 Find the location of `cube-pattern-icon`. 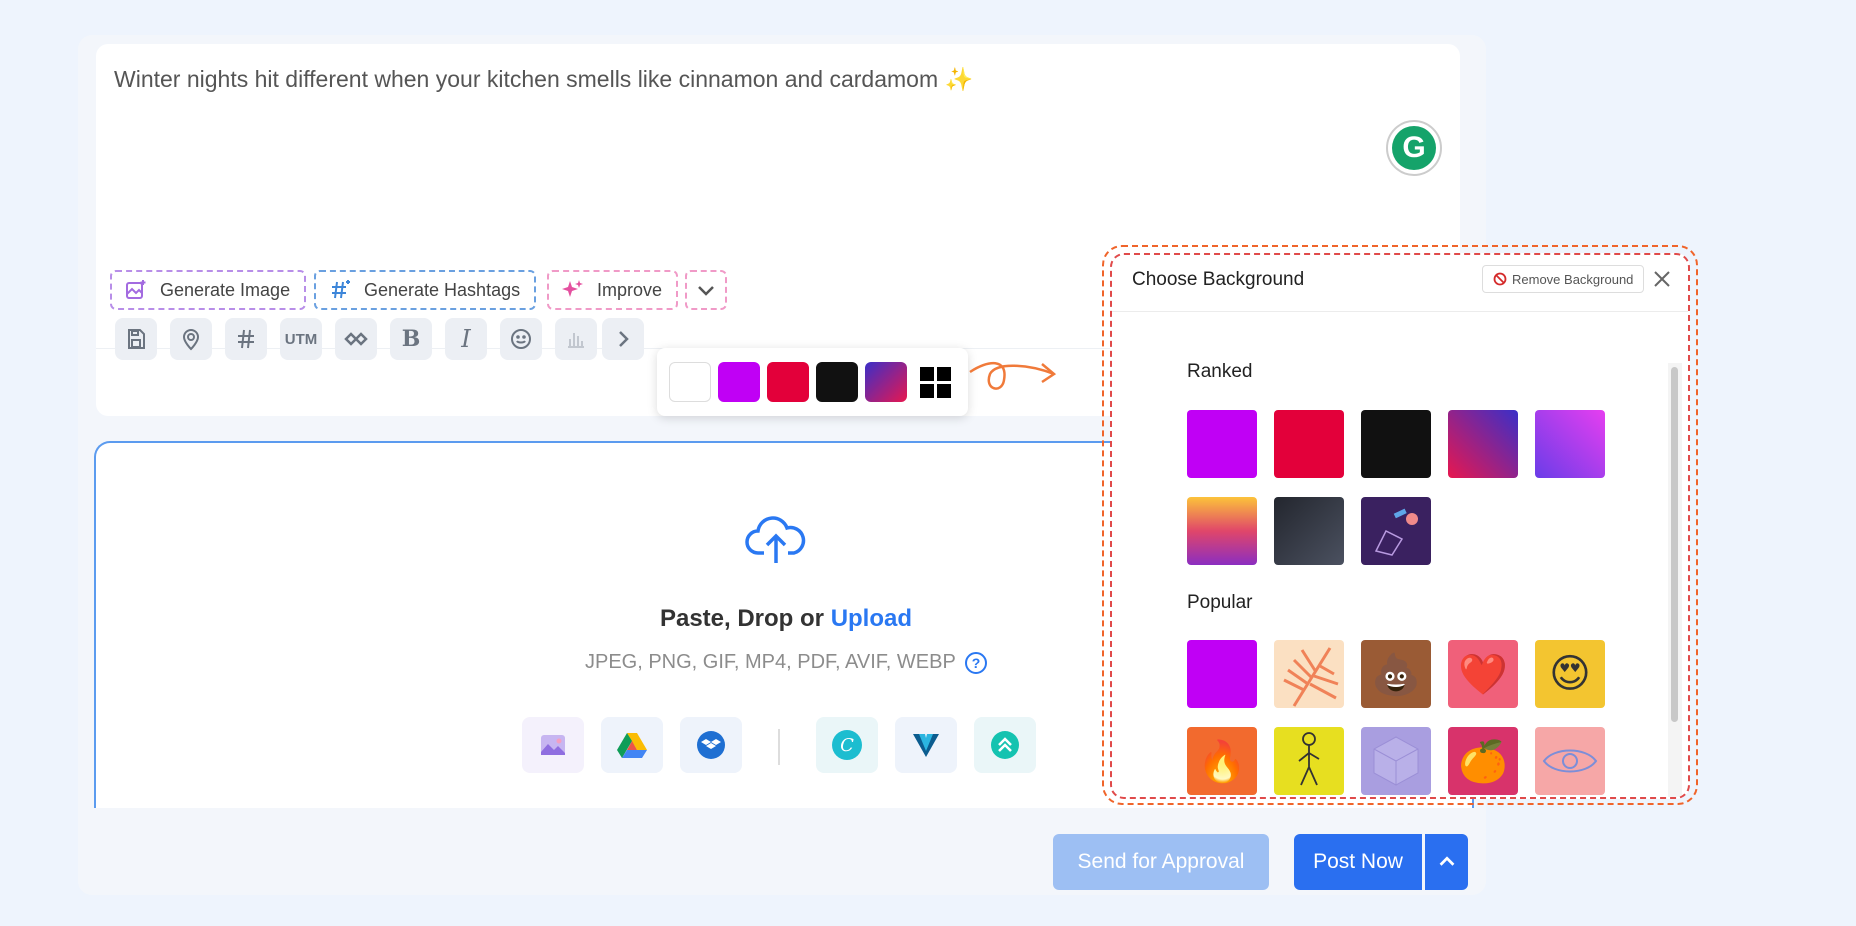

cube-pattern-icon is located at coordinates (1396, 761).